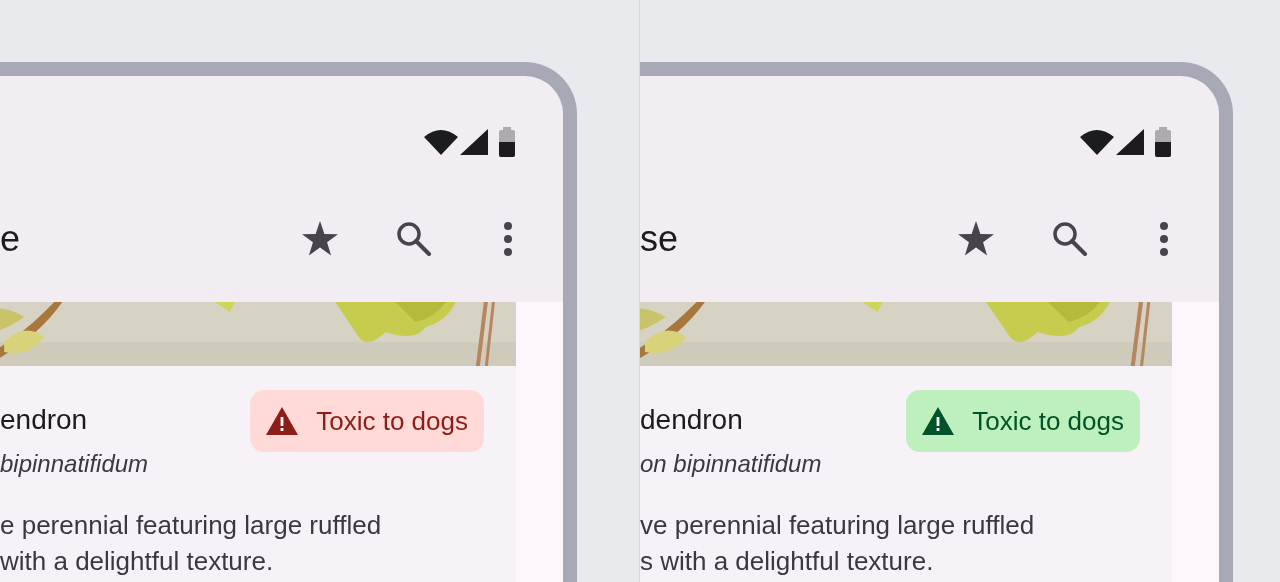 This screenshot has height=582, width=1280. I want to click on app-bar-title: se, so click(660, 239).